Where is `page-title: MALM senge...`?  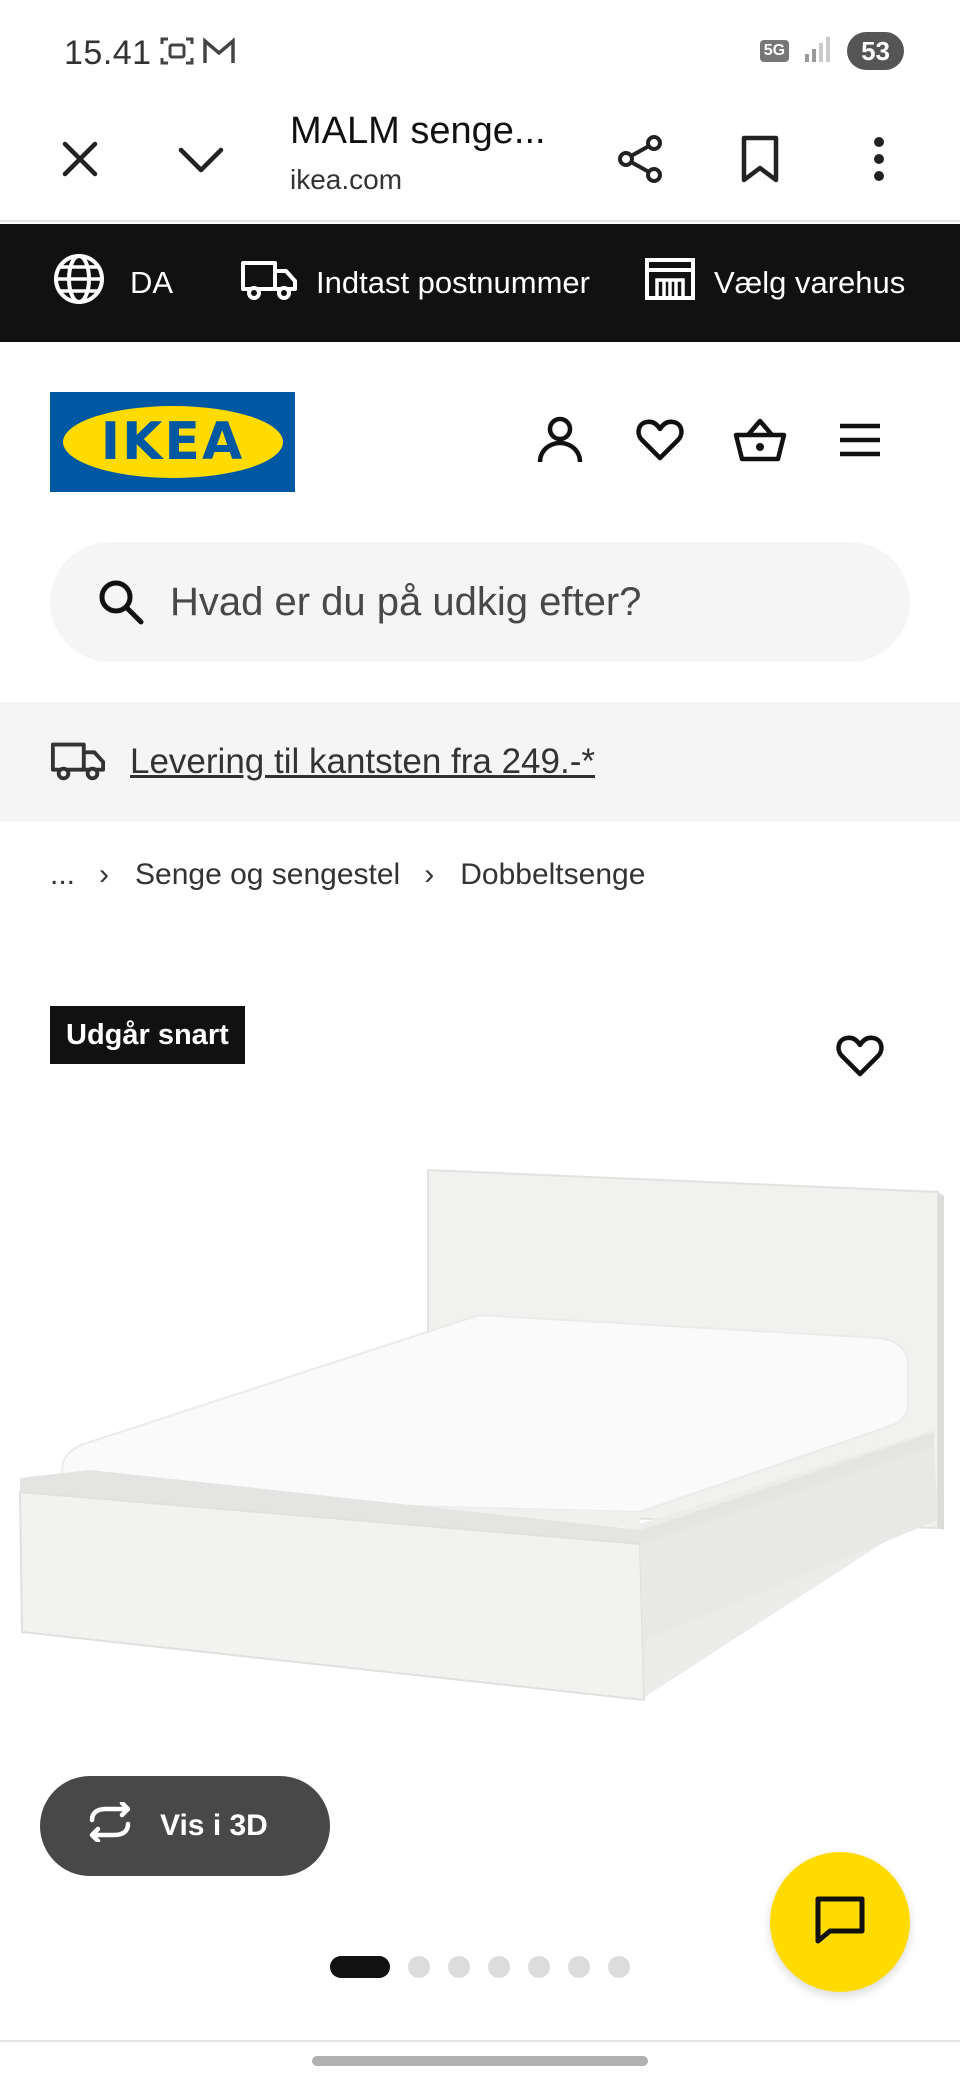 page-title: MALM senge... is located at coordinates (418, 131).